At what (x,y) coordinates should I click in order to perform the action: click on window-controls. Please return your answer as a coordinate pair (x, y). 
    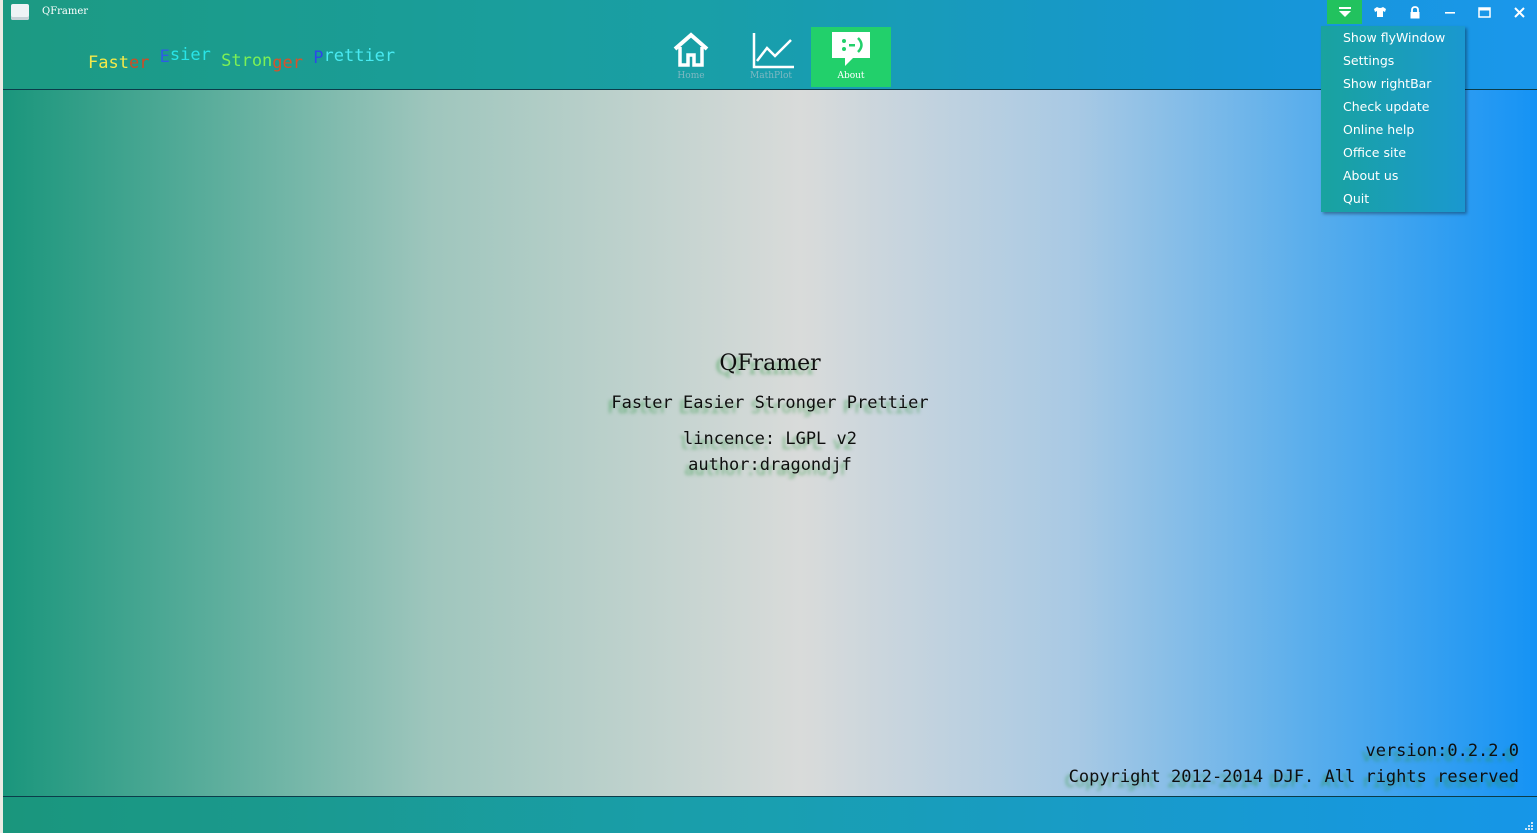
    Looking at the image, I should click on (1432, 12).